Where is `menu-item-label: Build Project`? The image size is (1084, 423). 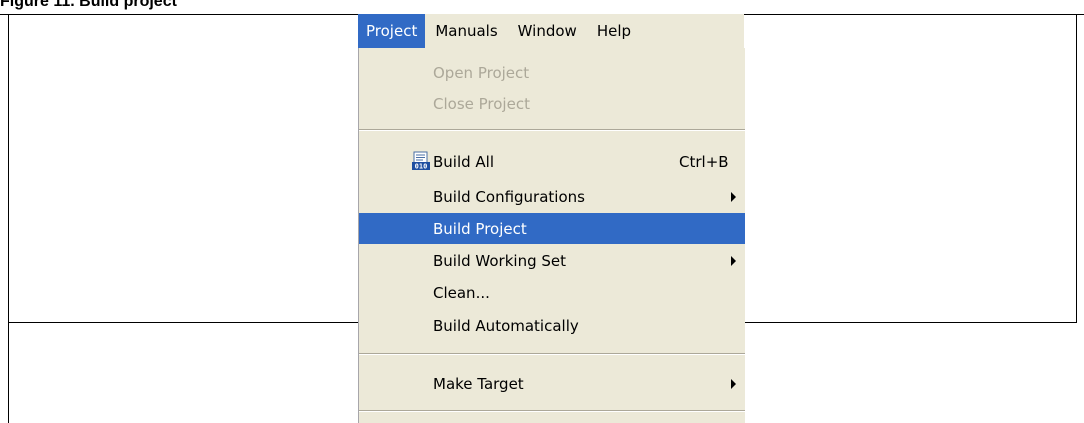 menu-item-label: Build Project is located at coordinates (480, 228).